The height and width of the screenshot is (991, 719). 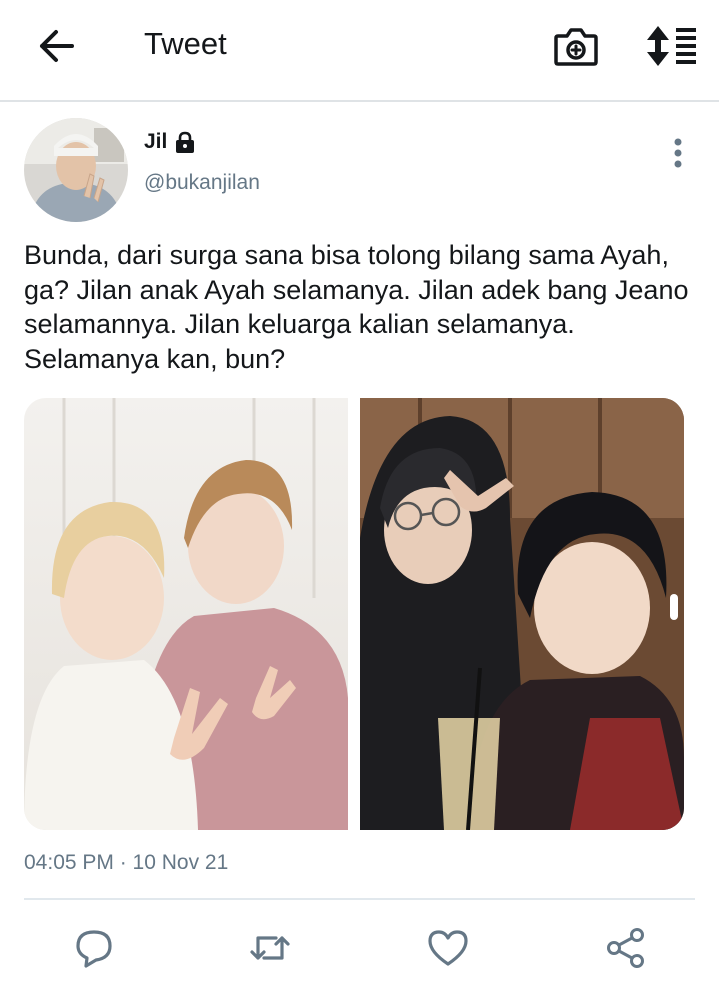 I want to click on reply-button, so click(x=94, y=948).